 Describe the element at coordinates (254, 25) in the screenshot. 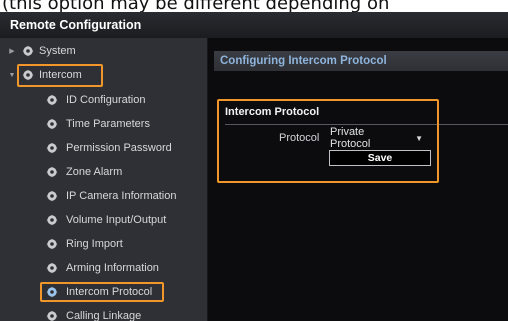

I see `window-title: Remote Configuration` at that location.